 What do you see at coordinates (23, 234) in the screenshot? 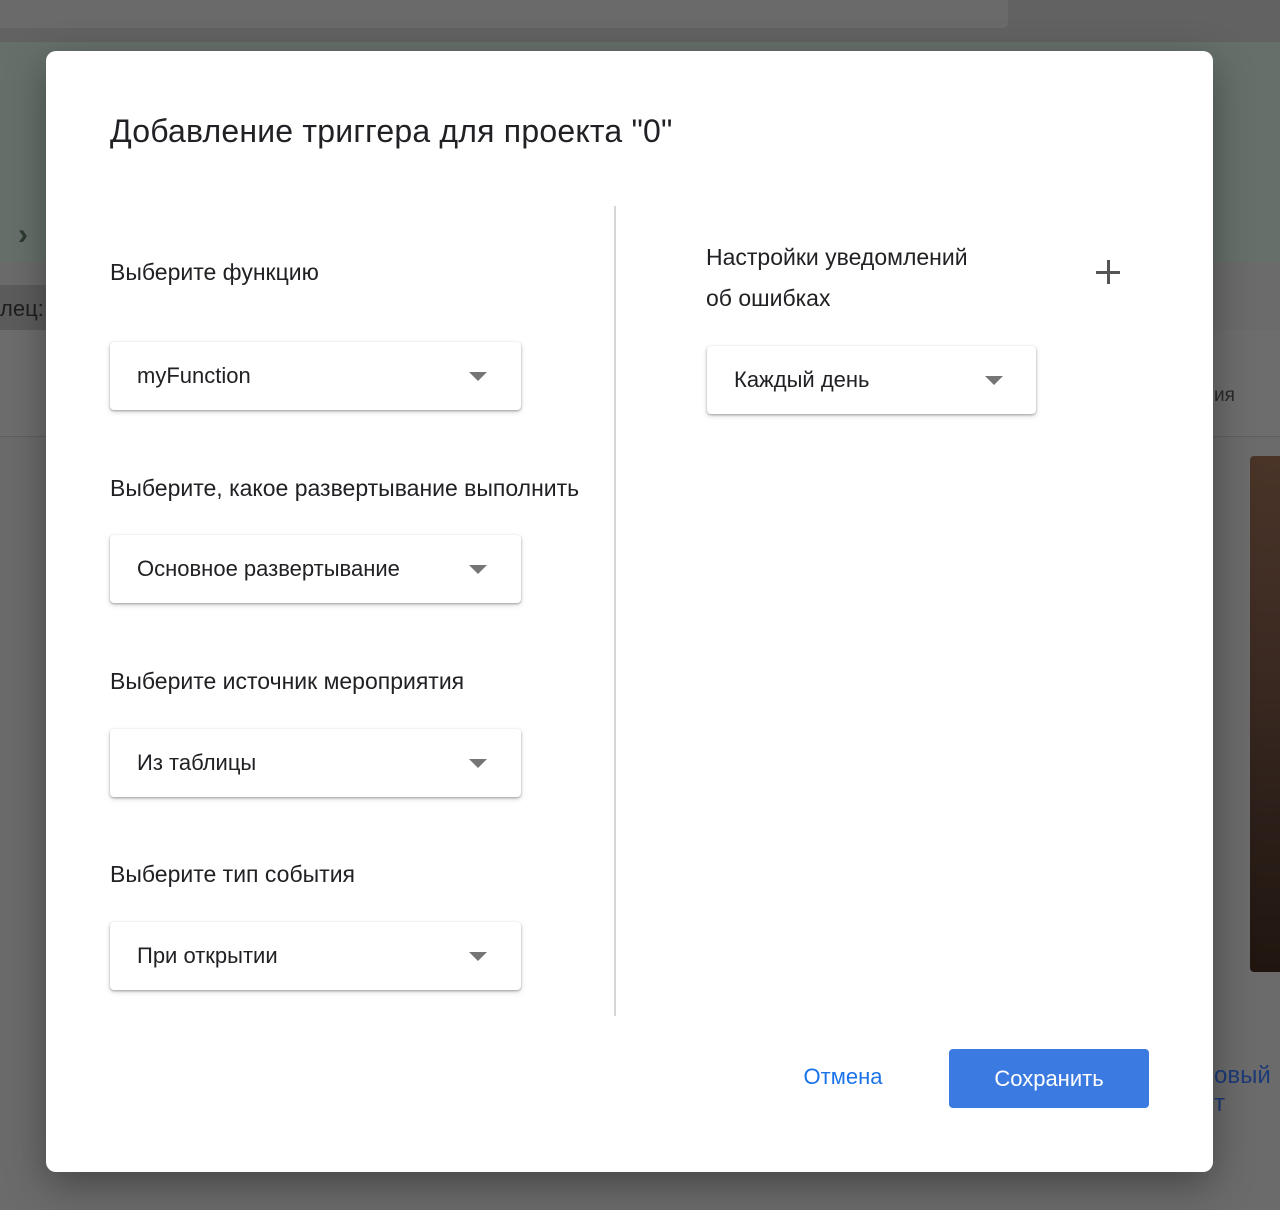
I see `chevron-right-icon: ›` at bounding box center [23, 234].